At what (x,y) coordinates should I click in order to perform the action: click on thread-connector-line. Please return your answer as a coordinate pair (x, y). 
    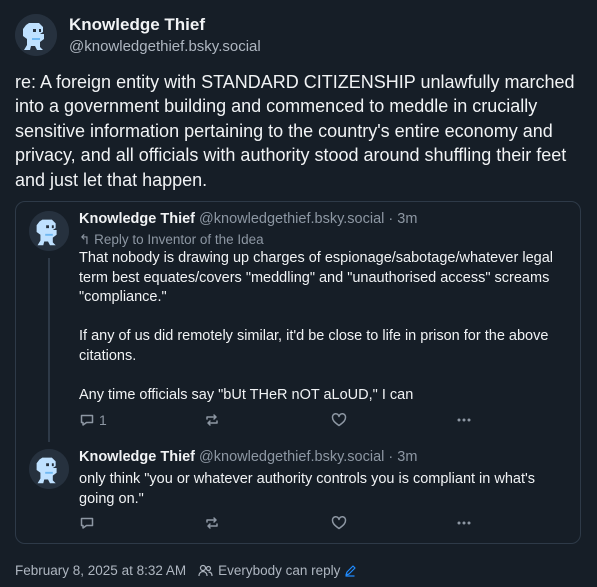
    Looking at the image, I should click on (49, 350).